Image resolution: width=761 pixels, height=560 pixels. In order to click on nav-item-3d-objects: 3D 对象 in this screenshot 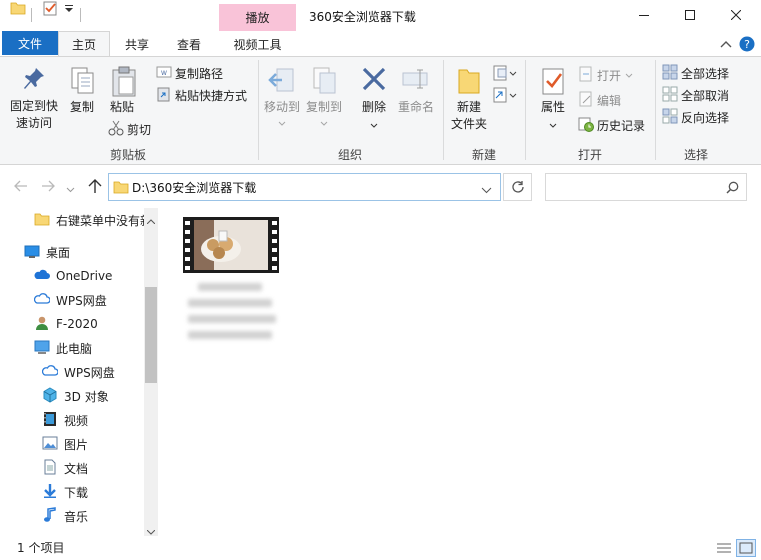, I will do `click(72, 396)`.